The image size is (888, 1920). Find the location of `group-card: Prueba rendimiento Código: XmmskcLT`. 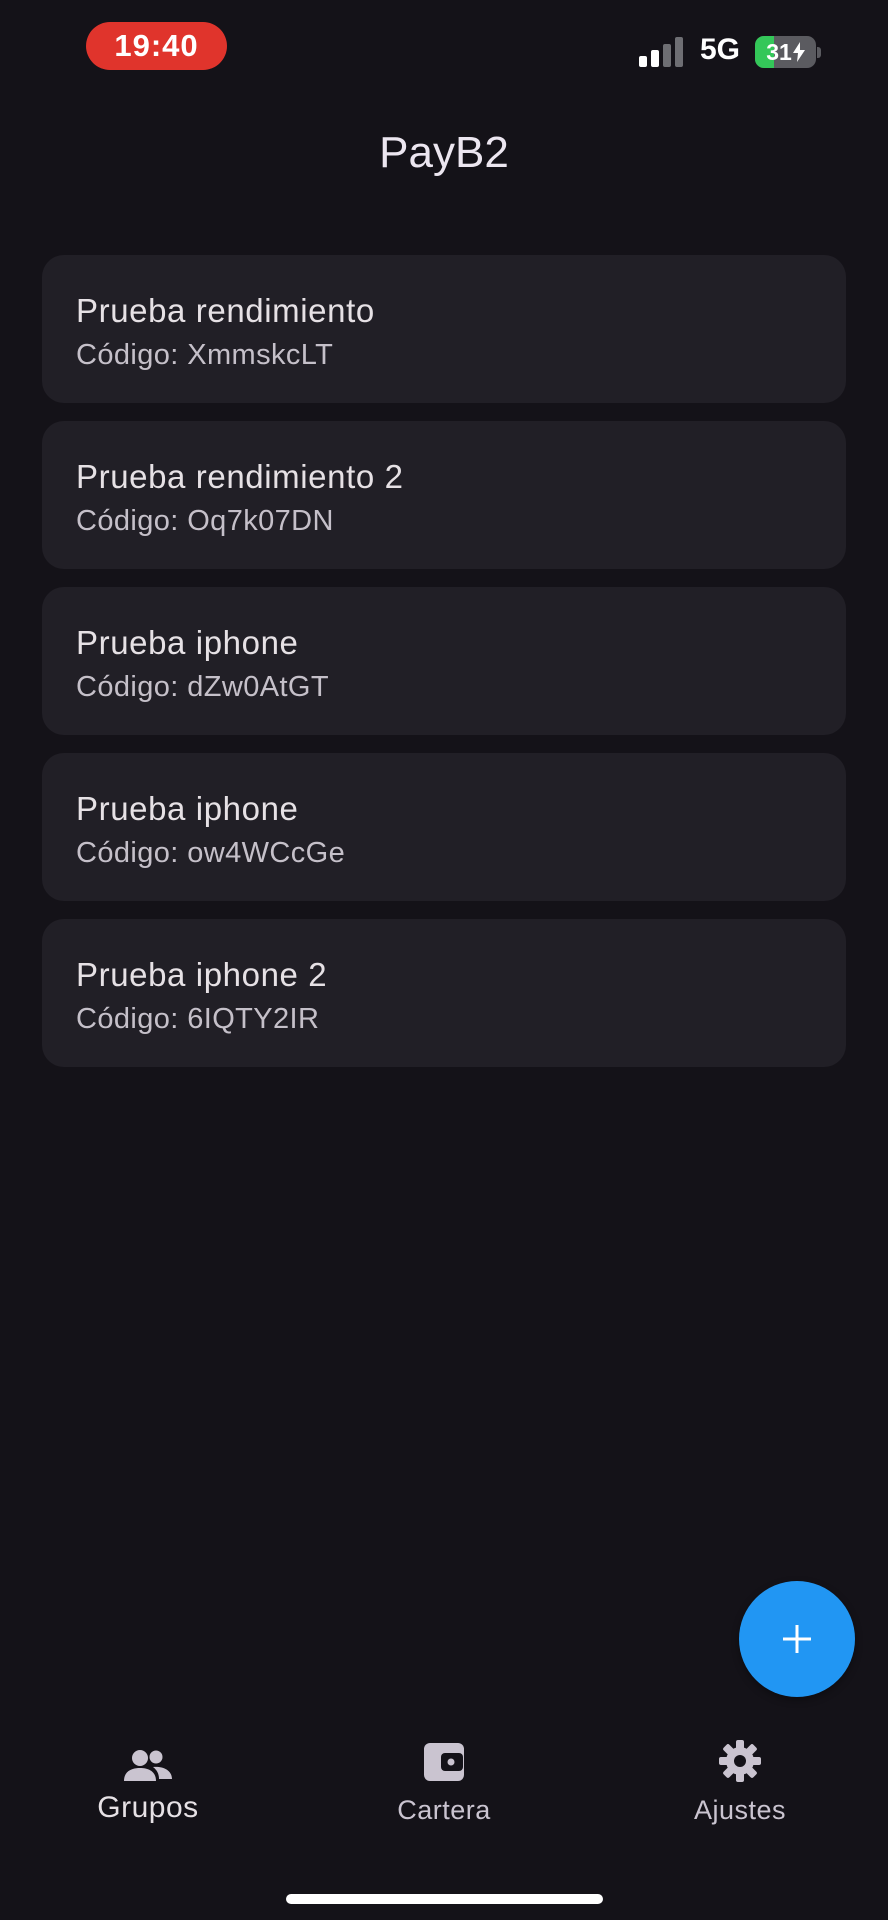

group-card: Prueba rendimiento Código: XmmskcLT is located at coordinates (444, 329).